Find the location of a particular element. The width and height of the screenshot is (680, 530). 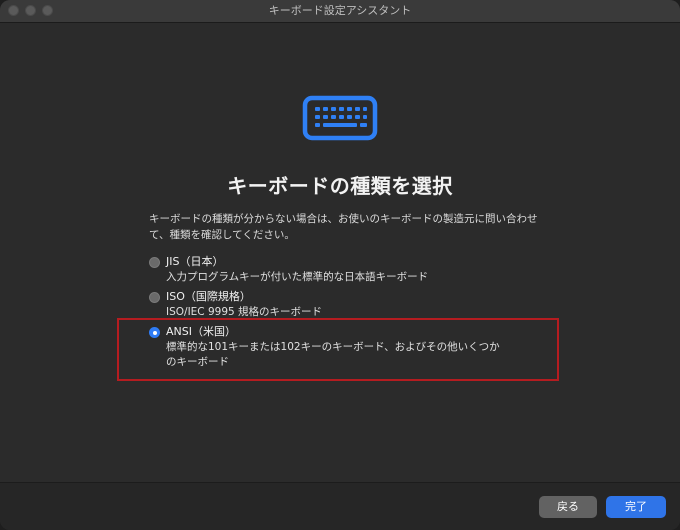

option-iso: ISO（国際規格） ISO/IEC 9995 規格のキーボード is located at coordinates (349, 304).